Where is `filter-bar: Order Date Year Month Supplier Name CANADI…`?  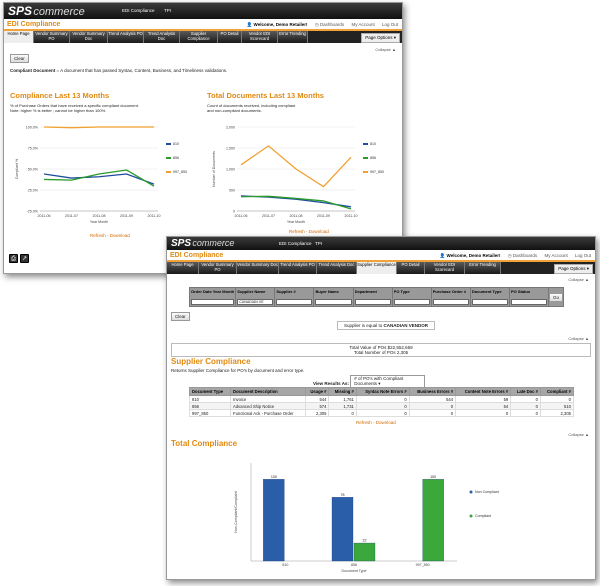 filter-bar: Order Date Year Month Supplier Name CANADI… is located at coordinates (376, 297).